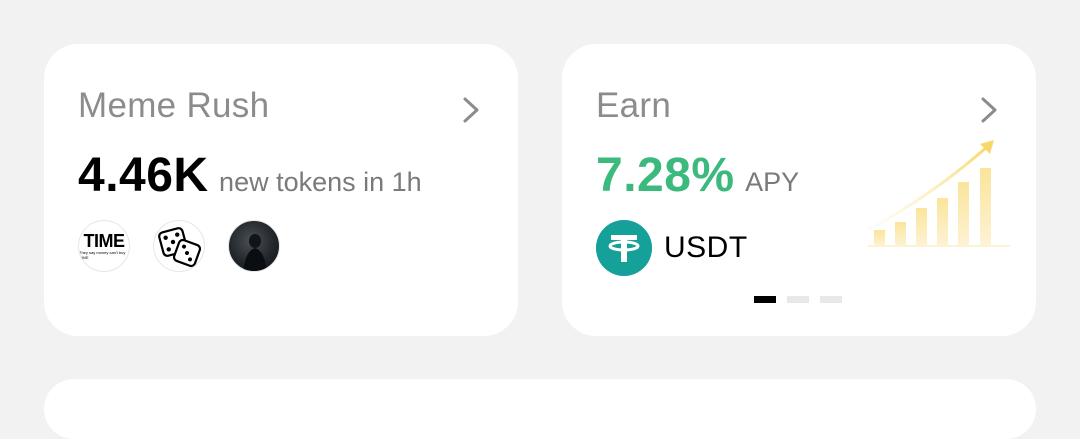 Image resolution: width=1080 pixels, height=439 pixels. Describe the element at coordinates (634, 105) in the screenshot. I see `earn-title: Earn` at that location.